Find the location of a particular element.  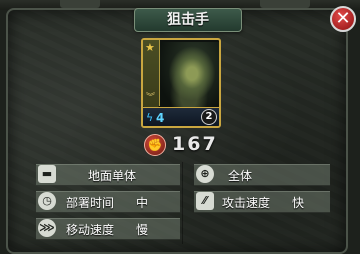

target-type: 地面单体 is located at coordinates (112, 176).